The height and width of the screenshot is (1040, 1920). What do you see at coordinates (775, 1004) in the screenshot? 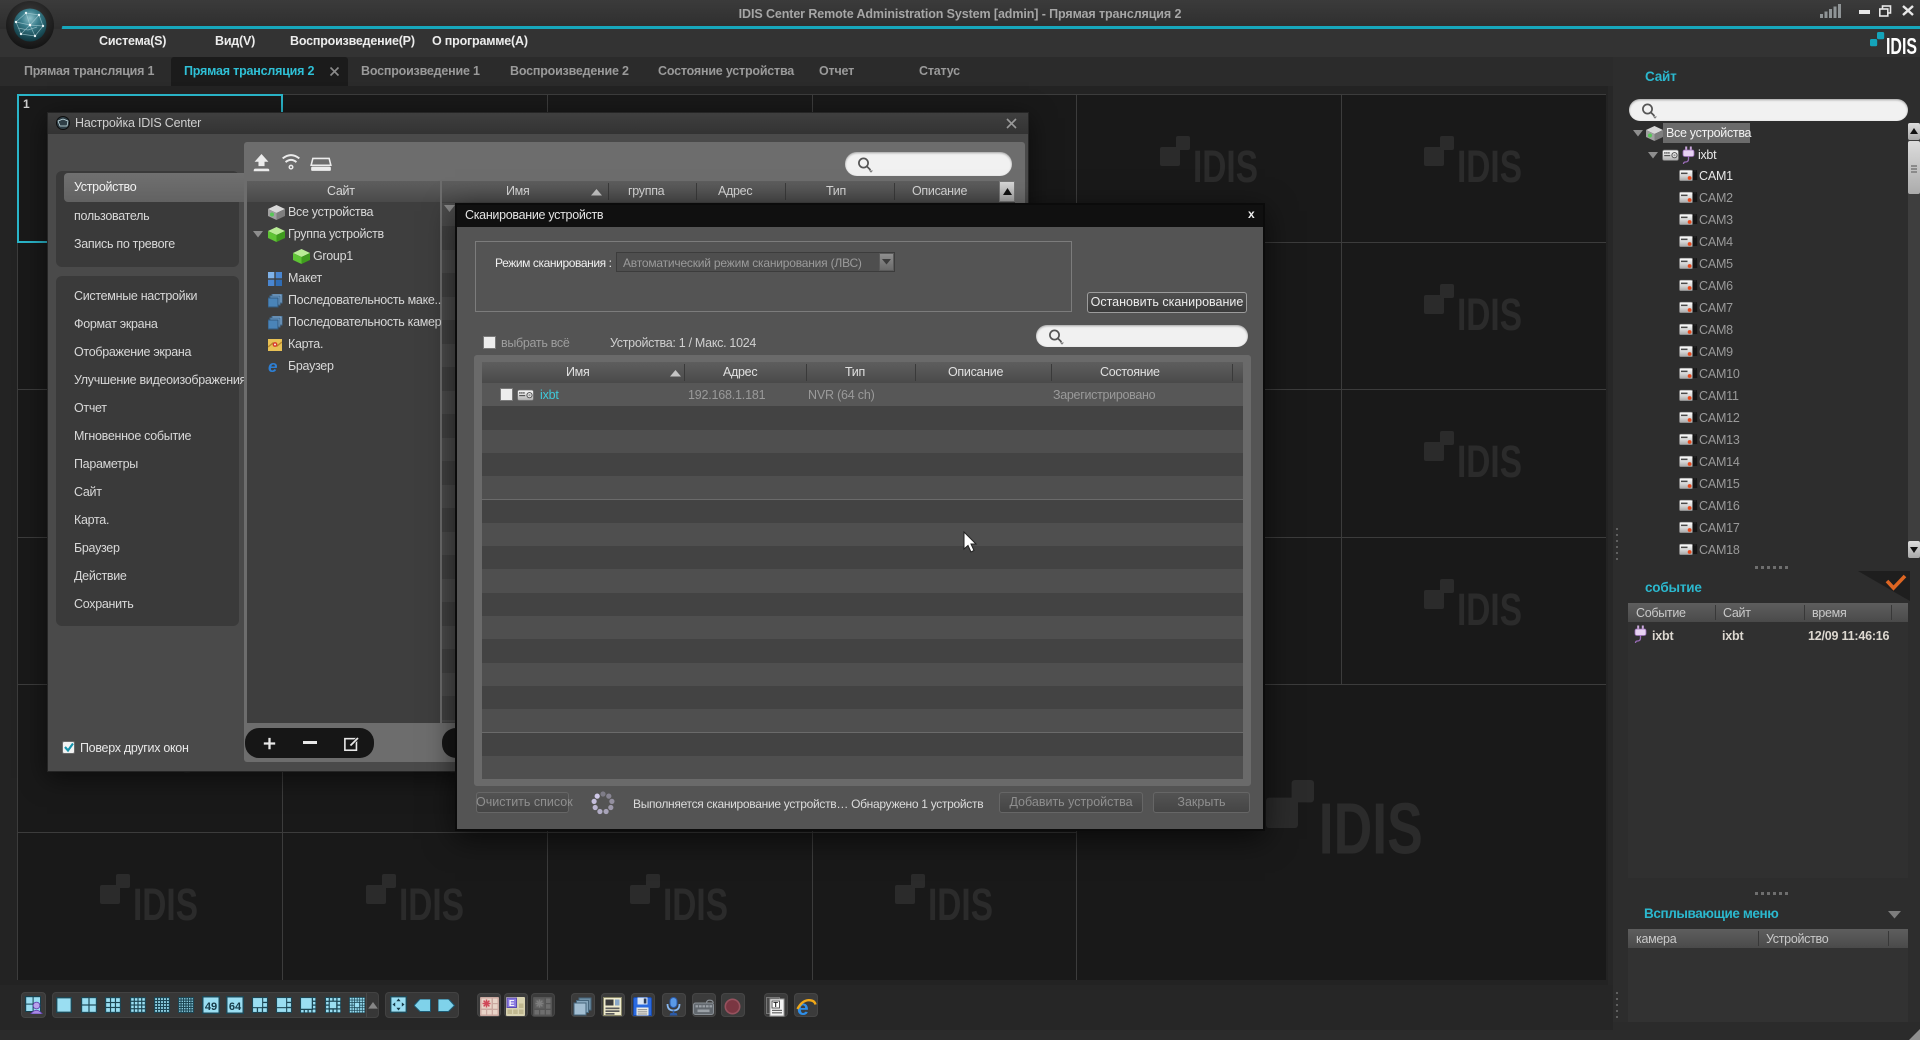
I see `svg-text: T` at bounding box center [775, 1004].